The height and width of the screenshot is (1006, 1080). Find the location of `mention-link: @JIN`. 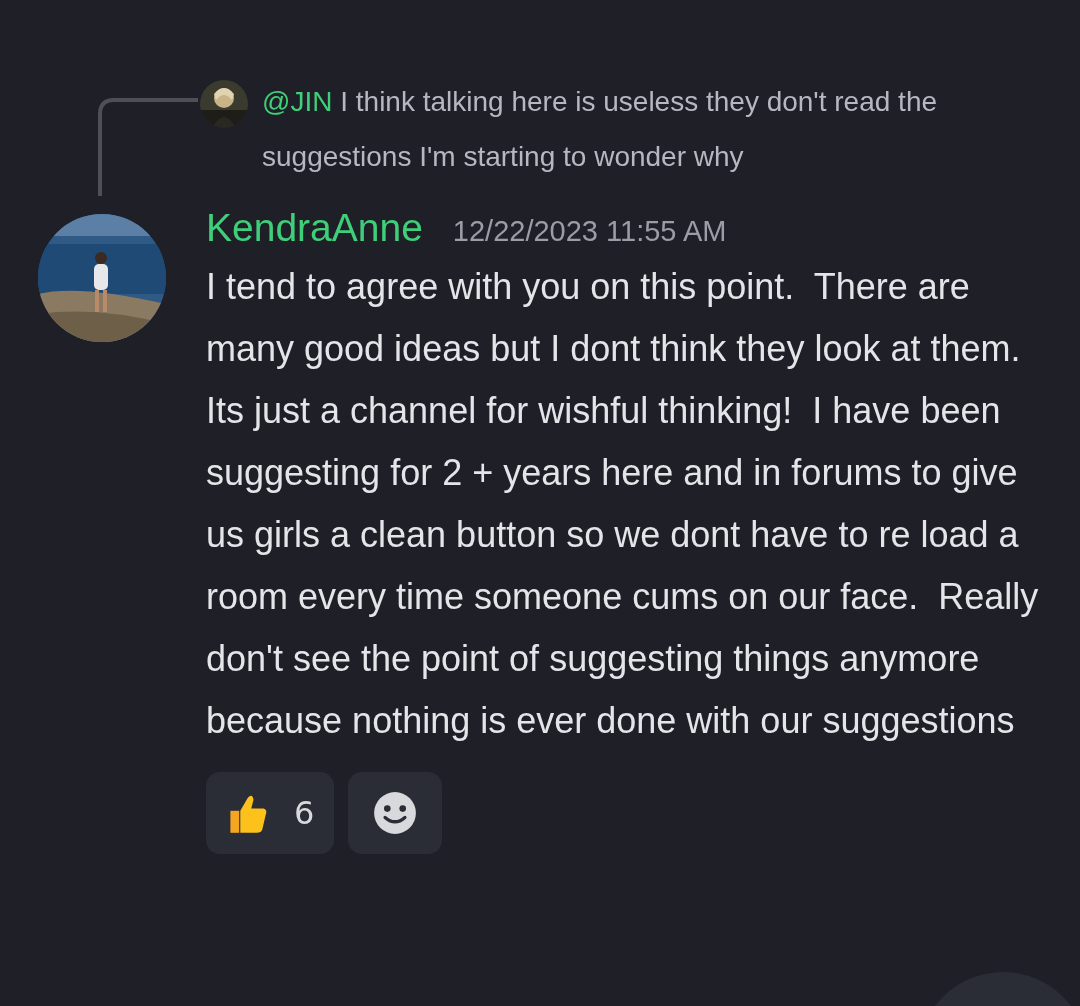

mention-link: @JIN is located at coordinates (297, 101).